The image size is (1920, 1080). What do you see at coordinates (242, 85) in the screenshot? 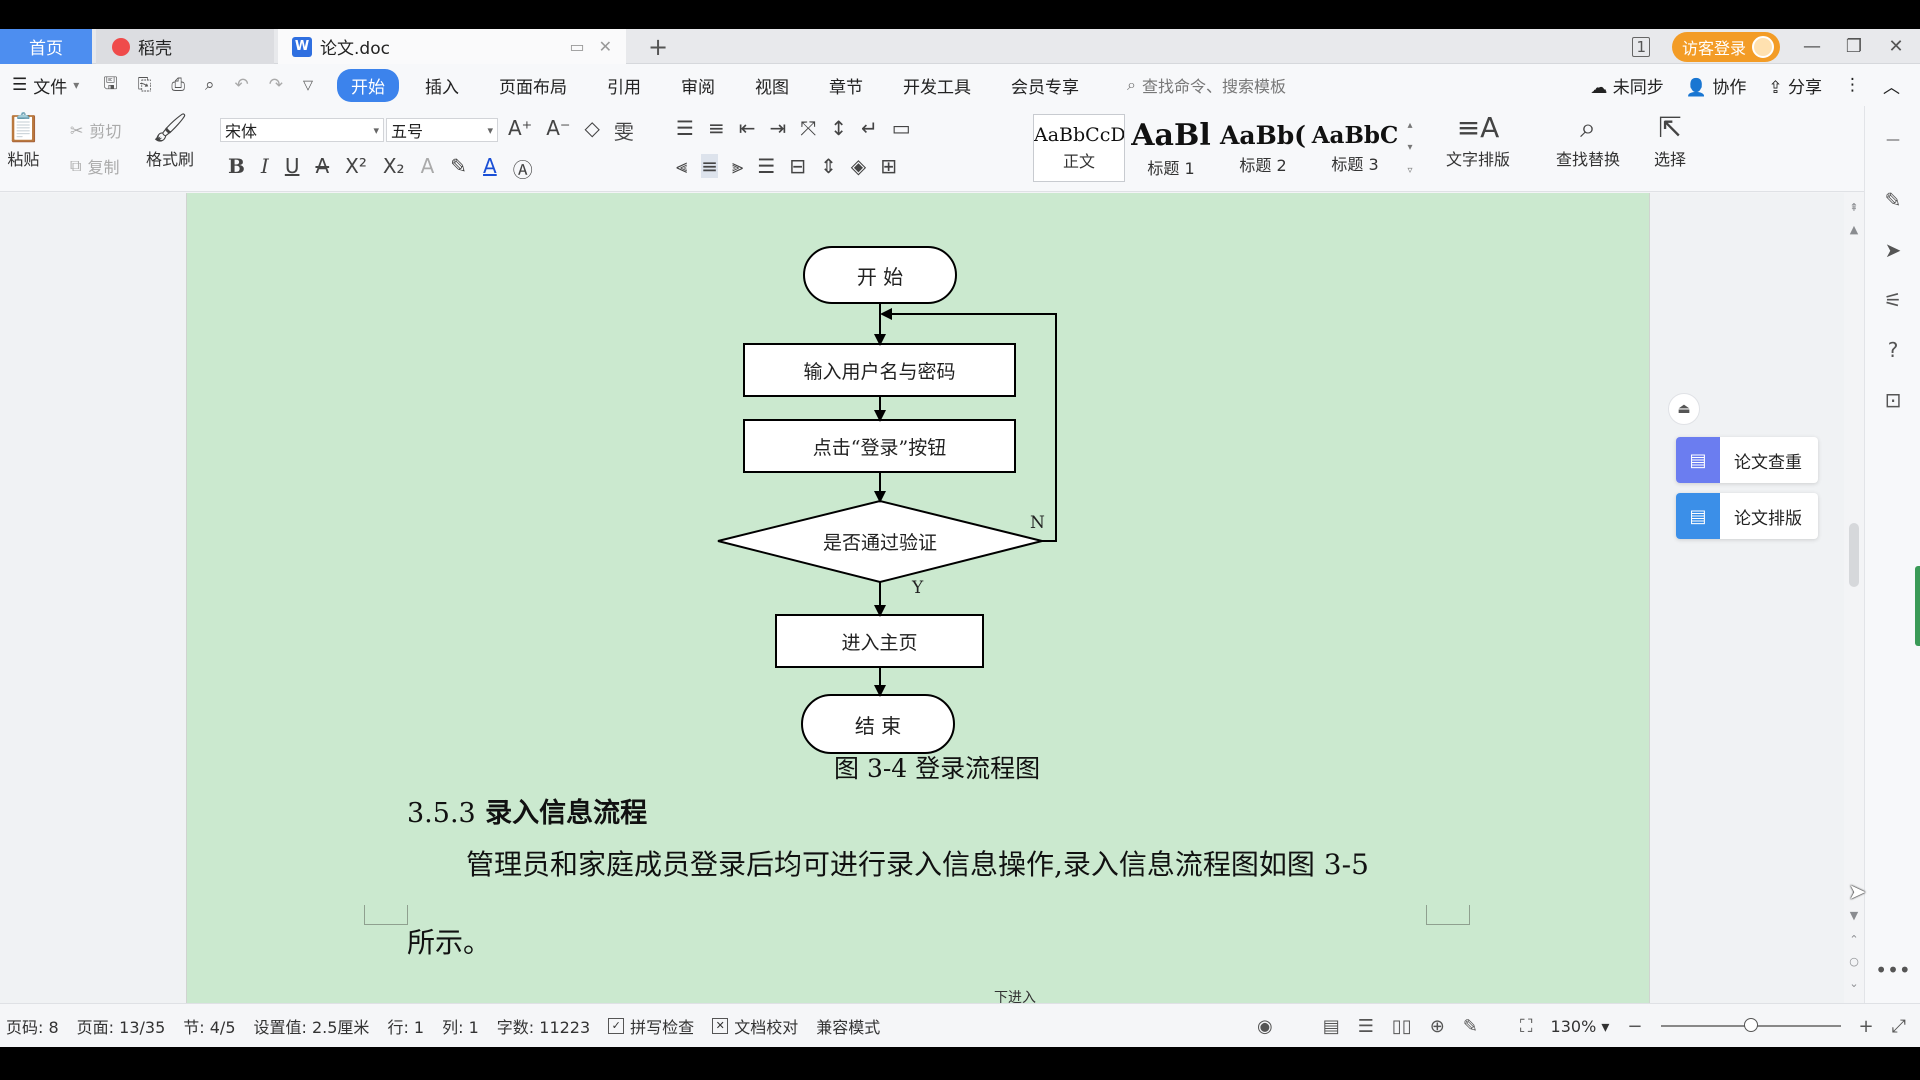
I see `undo-icon: ↶` at bounding box center [242, 85].